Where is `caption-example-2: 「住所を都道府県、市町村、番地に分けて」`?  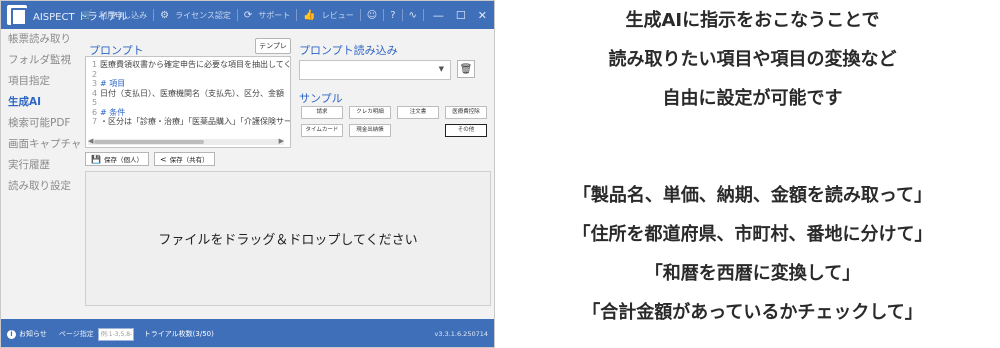 caption-example-2: 「住所を都道府県、市町村、番地に分けて」 is located at coordinates (752, 234).